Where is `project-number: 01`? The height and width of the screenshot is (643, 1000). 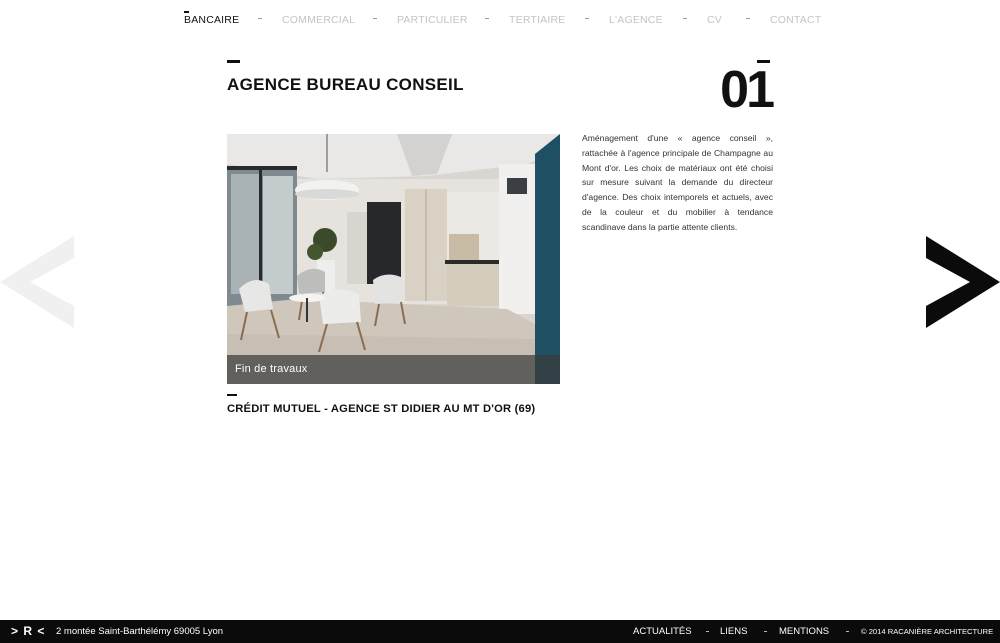
project-number: 01 is located at coordinates (747, 90).